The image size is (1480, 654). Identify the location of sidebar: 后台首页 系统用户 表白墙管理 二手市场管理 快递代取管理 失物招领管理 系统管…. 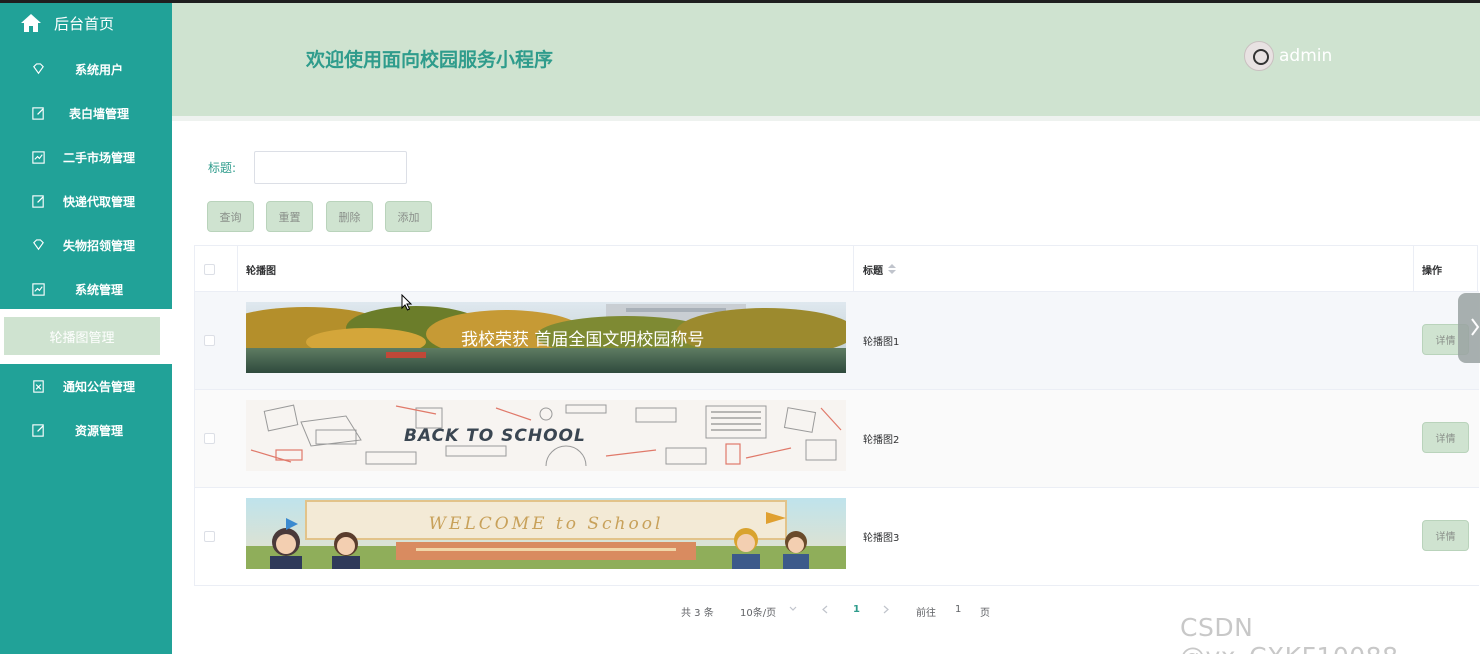
(86, 328).